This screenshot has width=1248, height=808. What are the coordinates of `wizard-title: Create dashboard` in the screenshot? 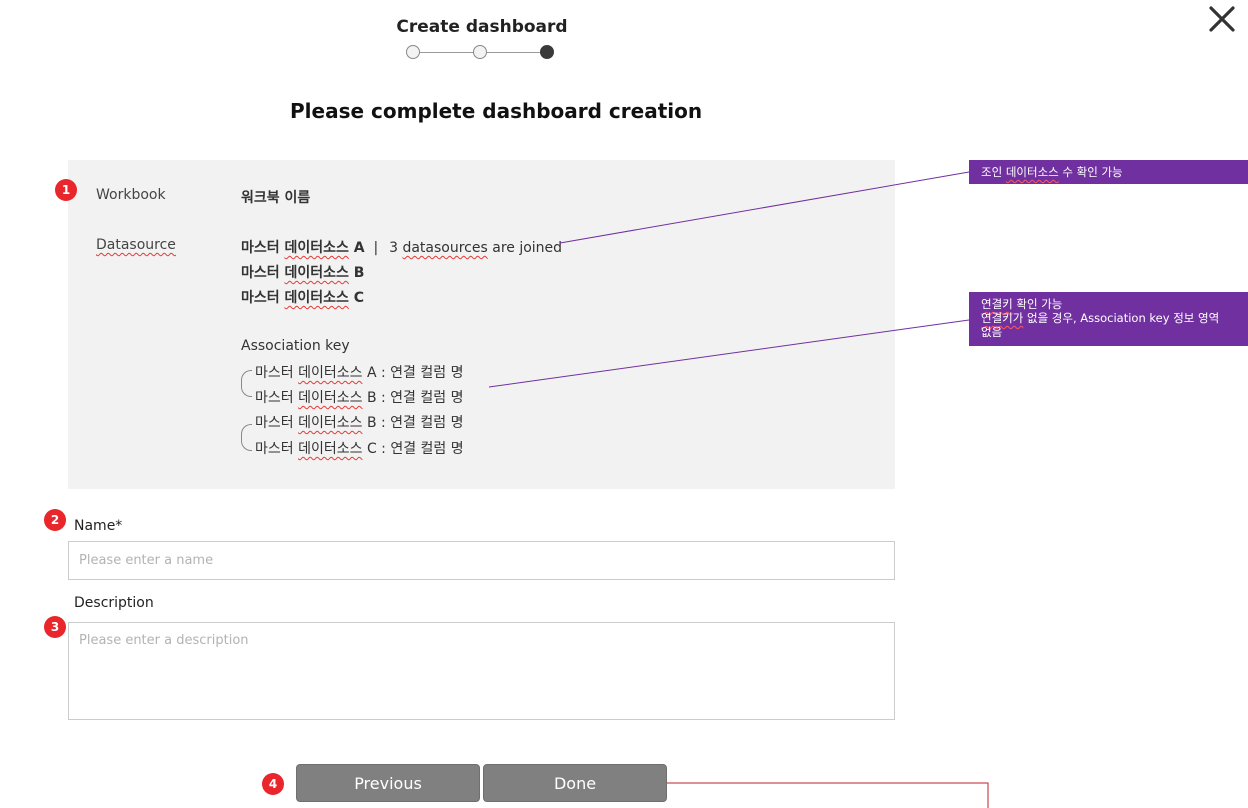 It's located at (482, 27).